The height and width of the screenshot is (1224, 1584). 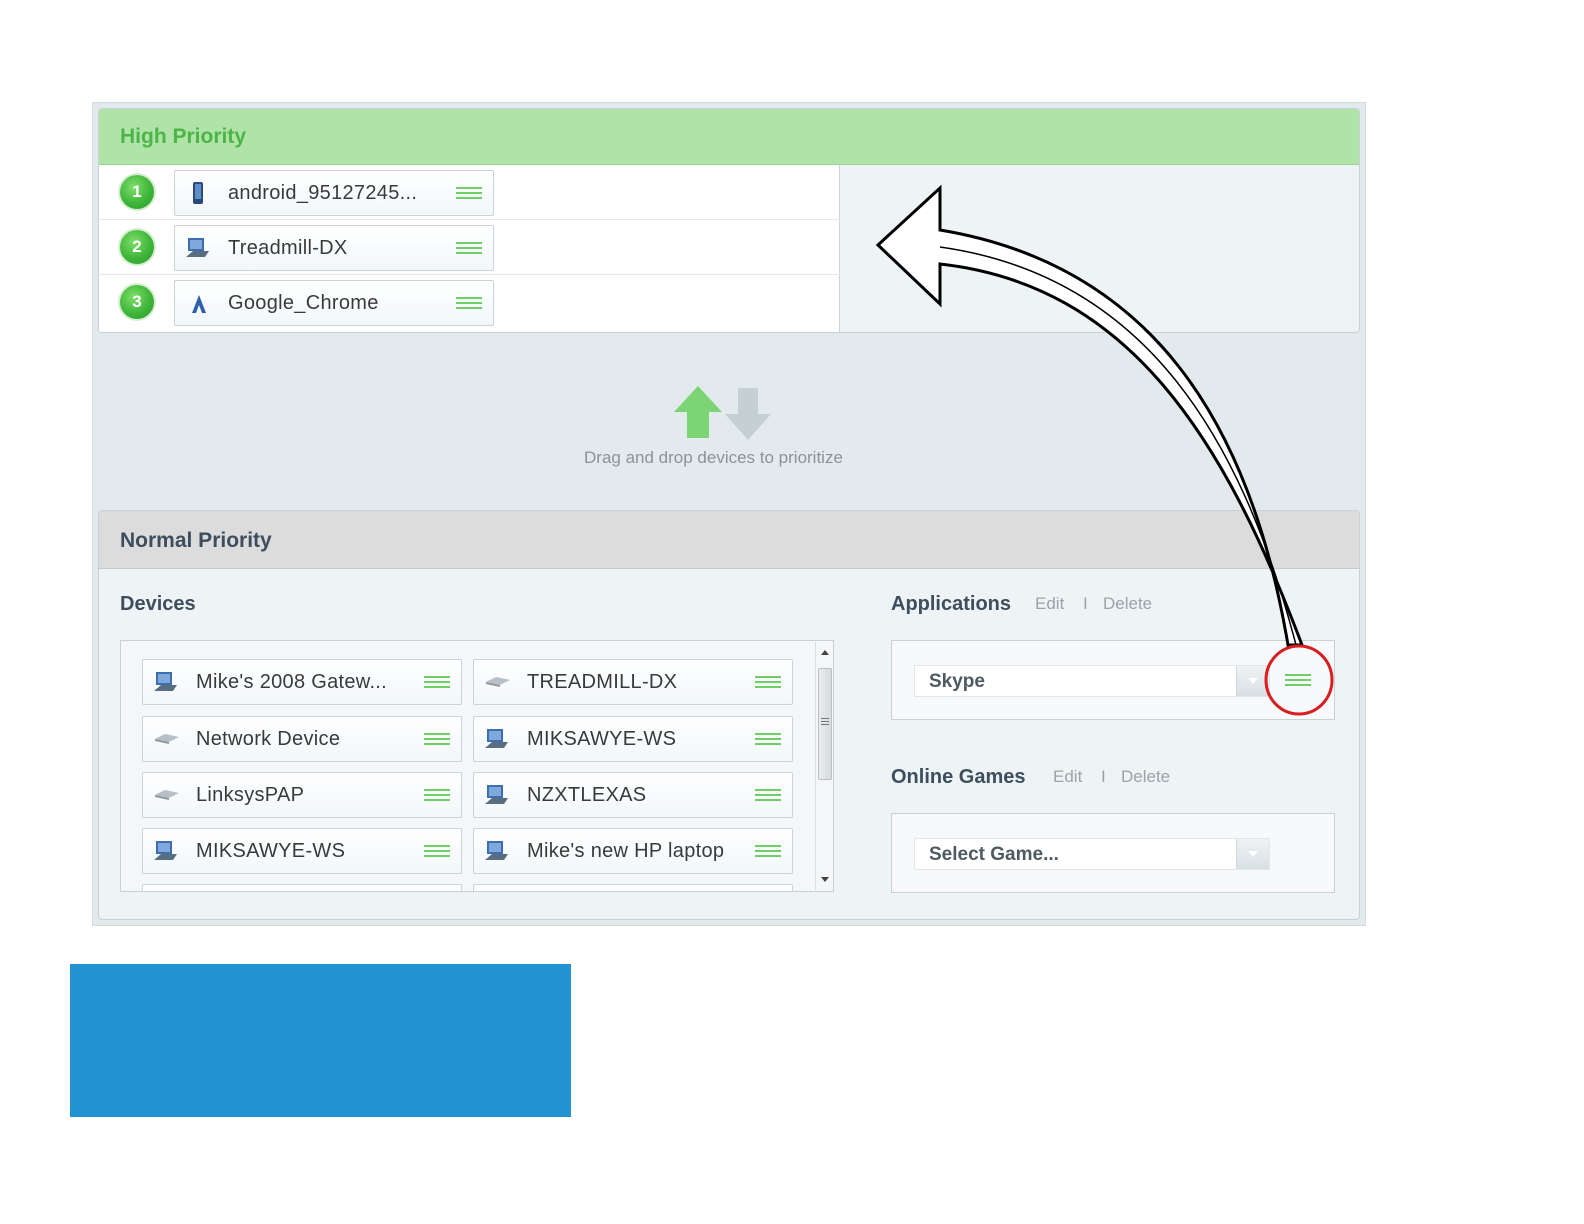 I want to click on applications-box: Skype, so click(x=1113, y=680).